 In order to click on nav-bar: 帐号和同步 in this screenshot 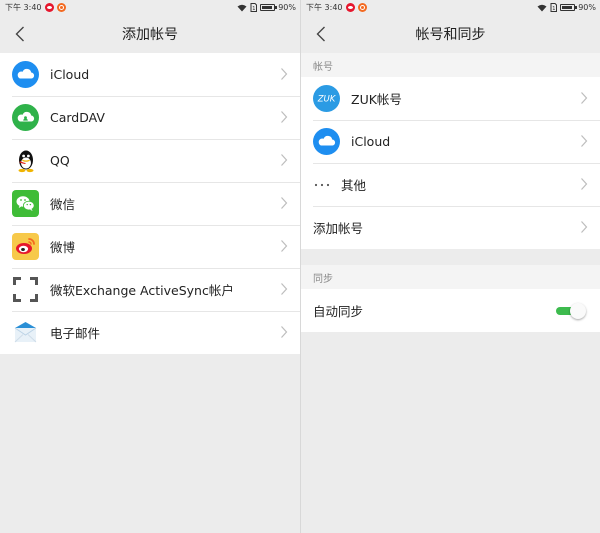, I will do `click(450, 34)`.